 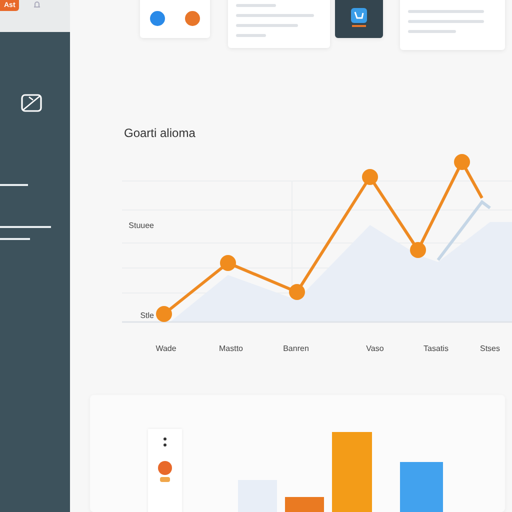 I want to click on axis-label: Wade, so click(x=166, y=348).